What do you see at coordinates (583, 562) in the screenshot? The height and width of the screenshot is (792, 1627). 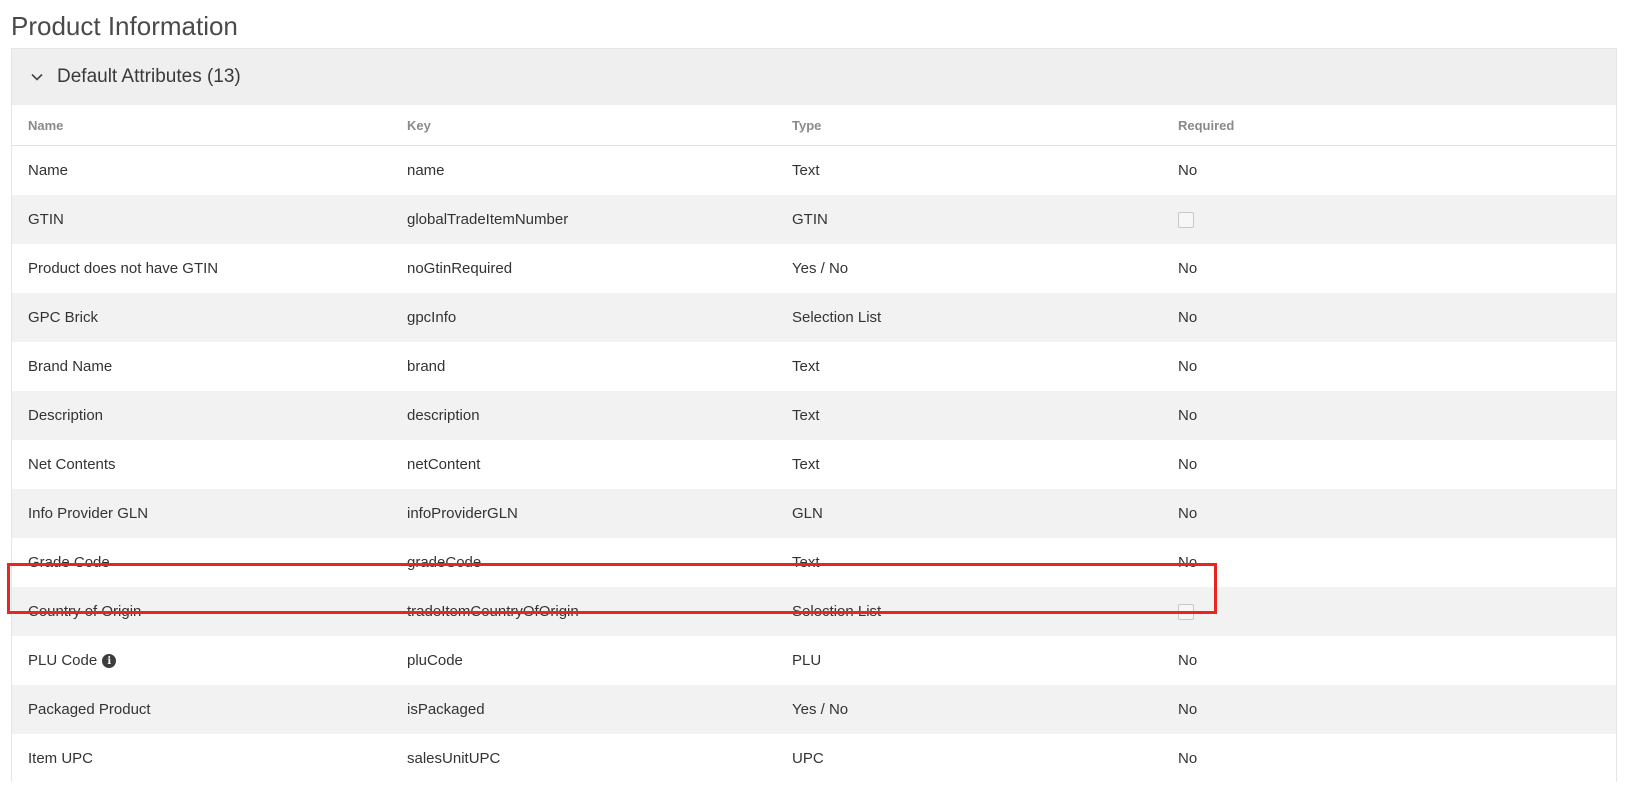 I see `cell-key: gradeCode` at bounding box center [583, 562].